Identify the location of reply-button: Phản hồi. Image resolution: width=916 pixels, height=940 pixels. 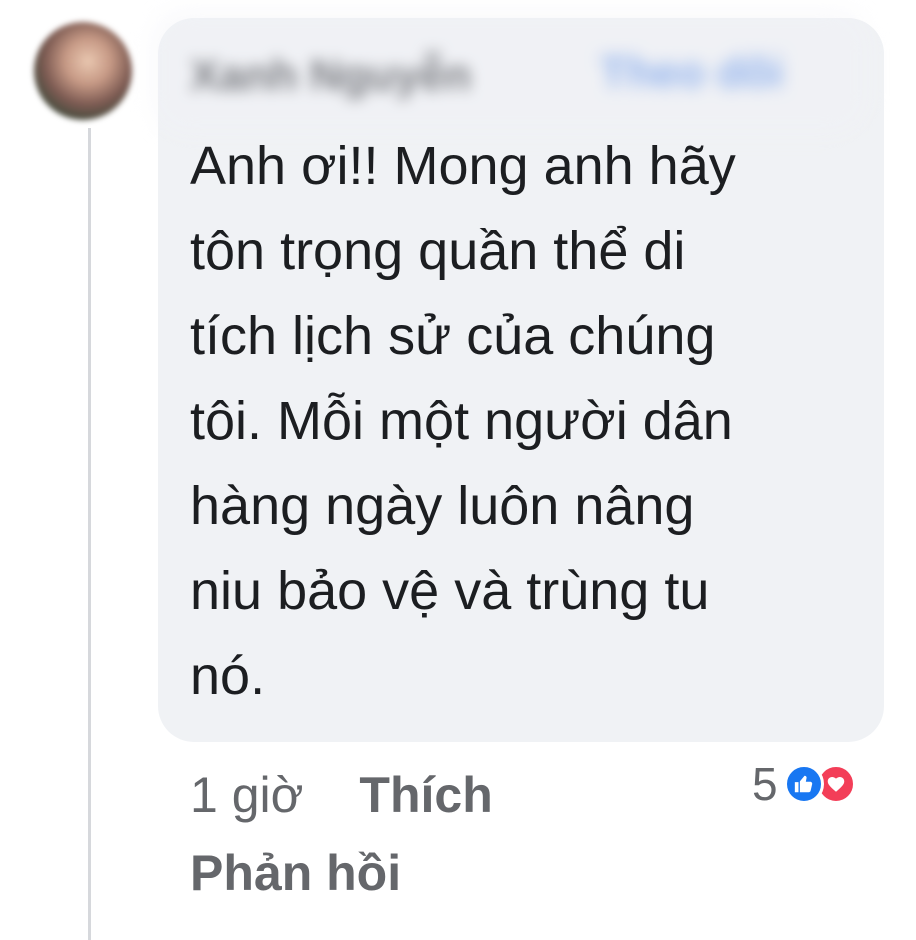
(295, 873).